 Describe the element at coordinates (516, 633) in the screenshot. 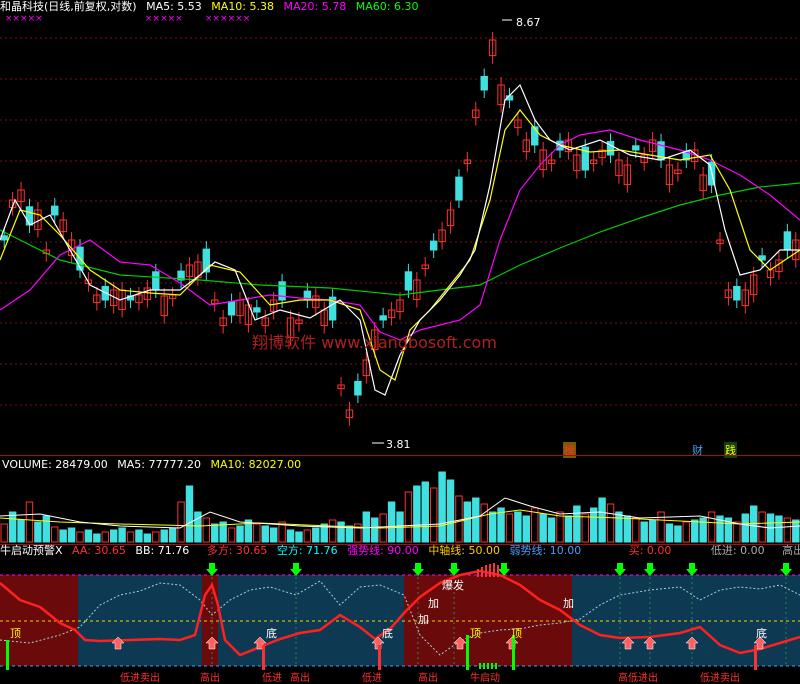

I see `signal-top-3: 顶` at that location.